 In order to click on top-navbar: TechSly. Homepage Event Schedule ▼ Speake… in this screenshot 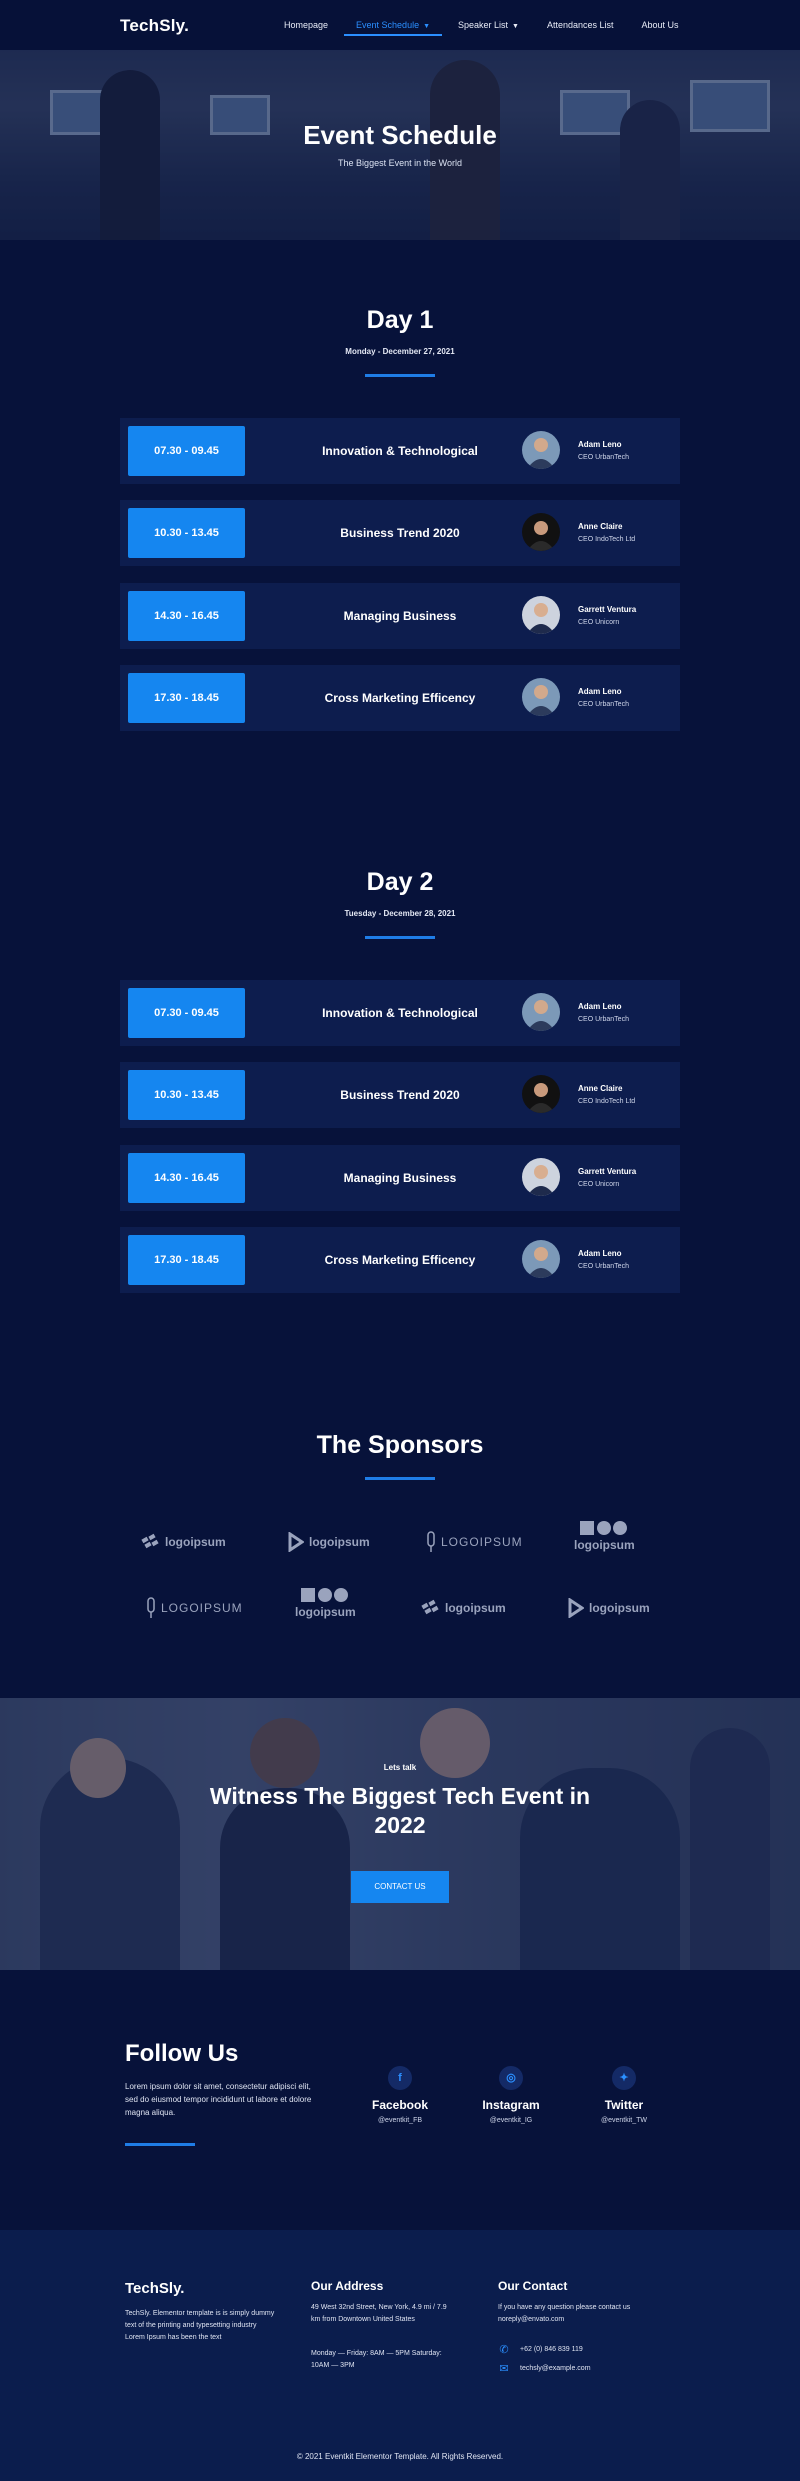, I will do `click(400, 25)`.